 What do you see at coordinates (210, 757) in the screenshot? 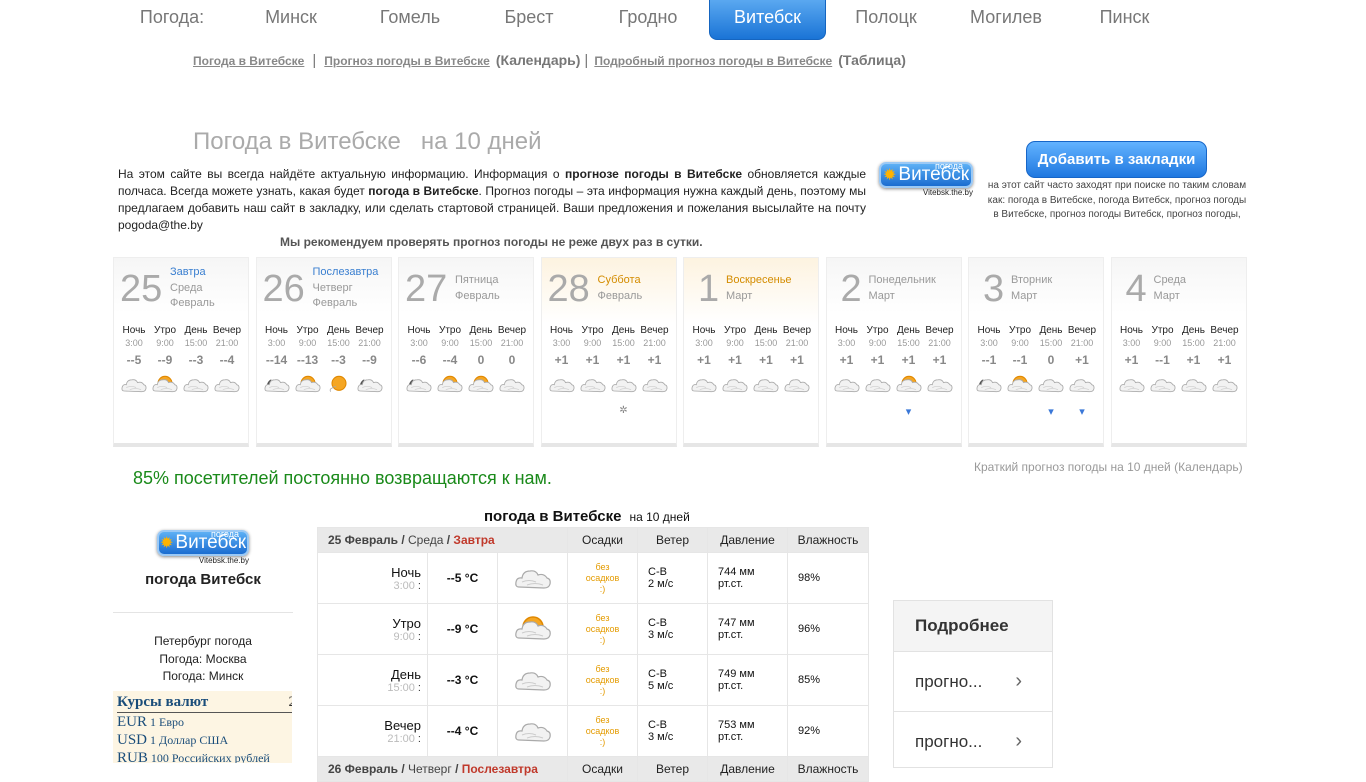
I see `currency-desc: 100 Российских рублей` at bounding box center [210, 757].